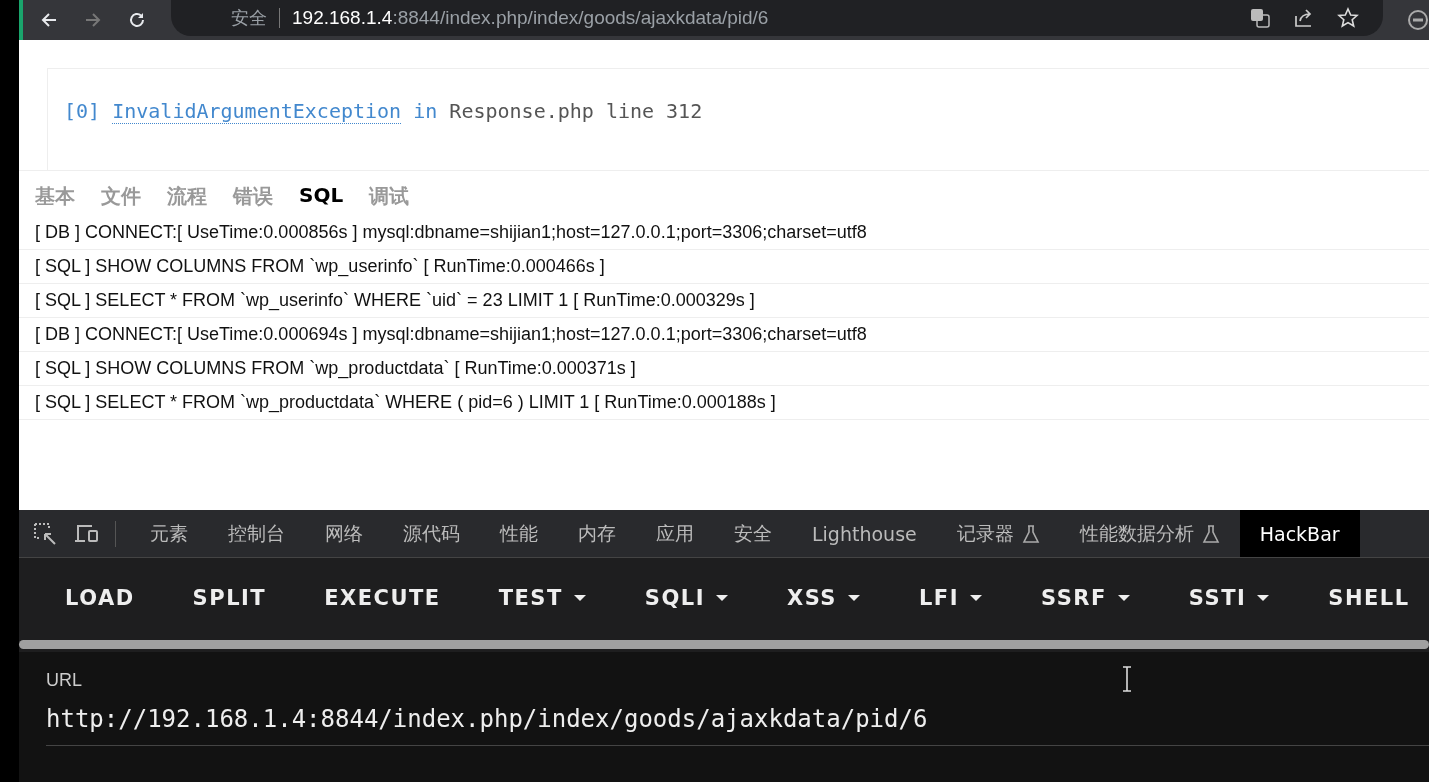 The image size is (1429, 782). I want to click on devtools-tab: 性能, so click(519, 533).